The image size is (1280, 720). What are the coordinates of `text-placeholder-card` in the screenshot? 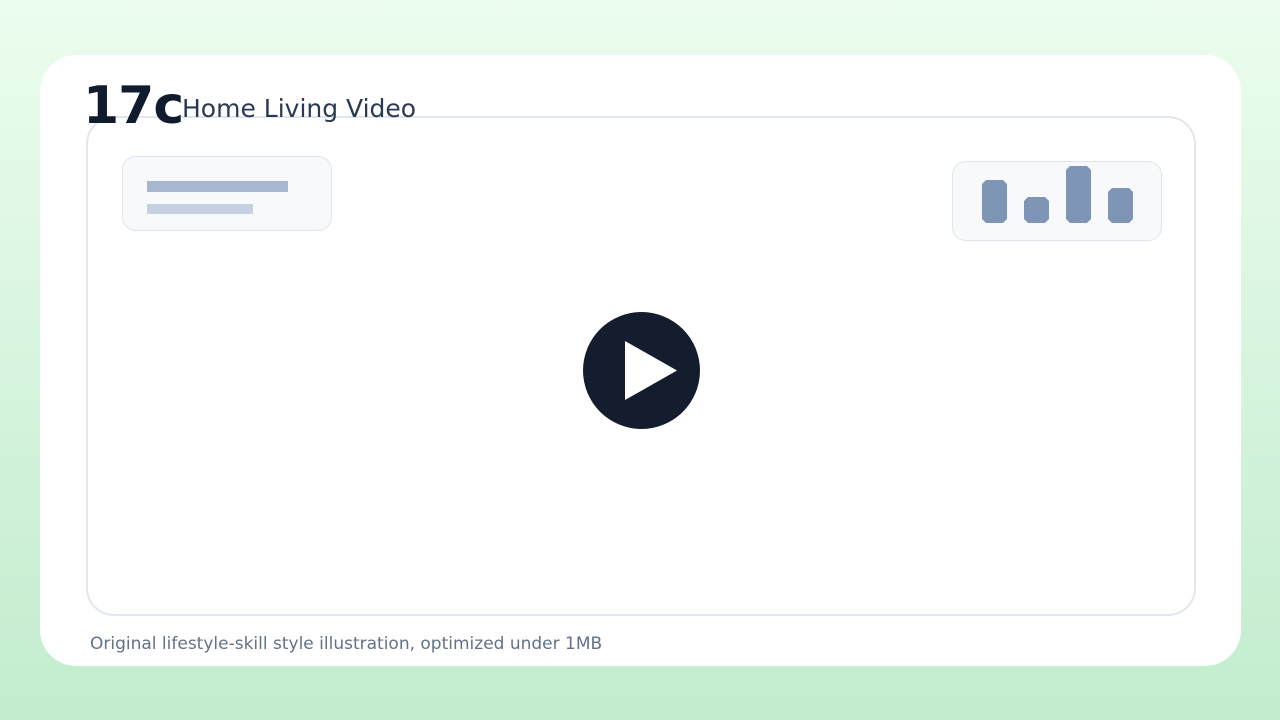 It's located at (227, 193).